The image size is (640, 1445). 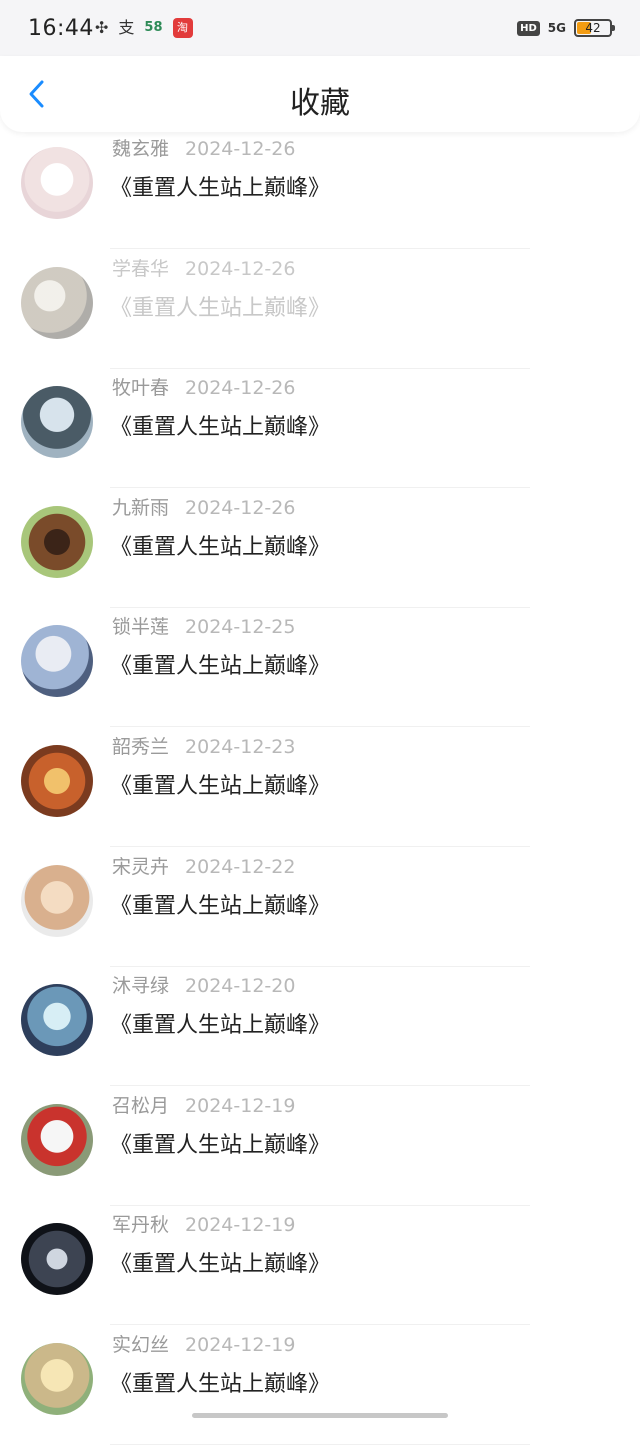 What do you see at coordinates (102, 27) in the screenshot?
I see `pinwheel-icon: ✣` at bounding box center [102, 27].